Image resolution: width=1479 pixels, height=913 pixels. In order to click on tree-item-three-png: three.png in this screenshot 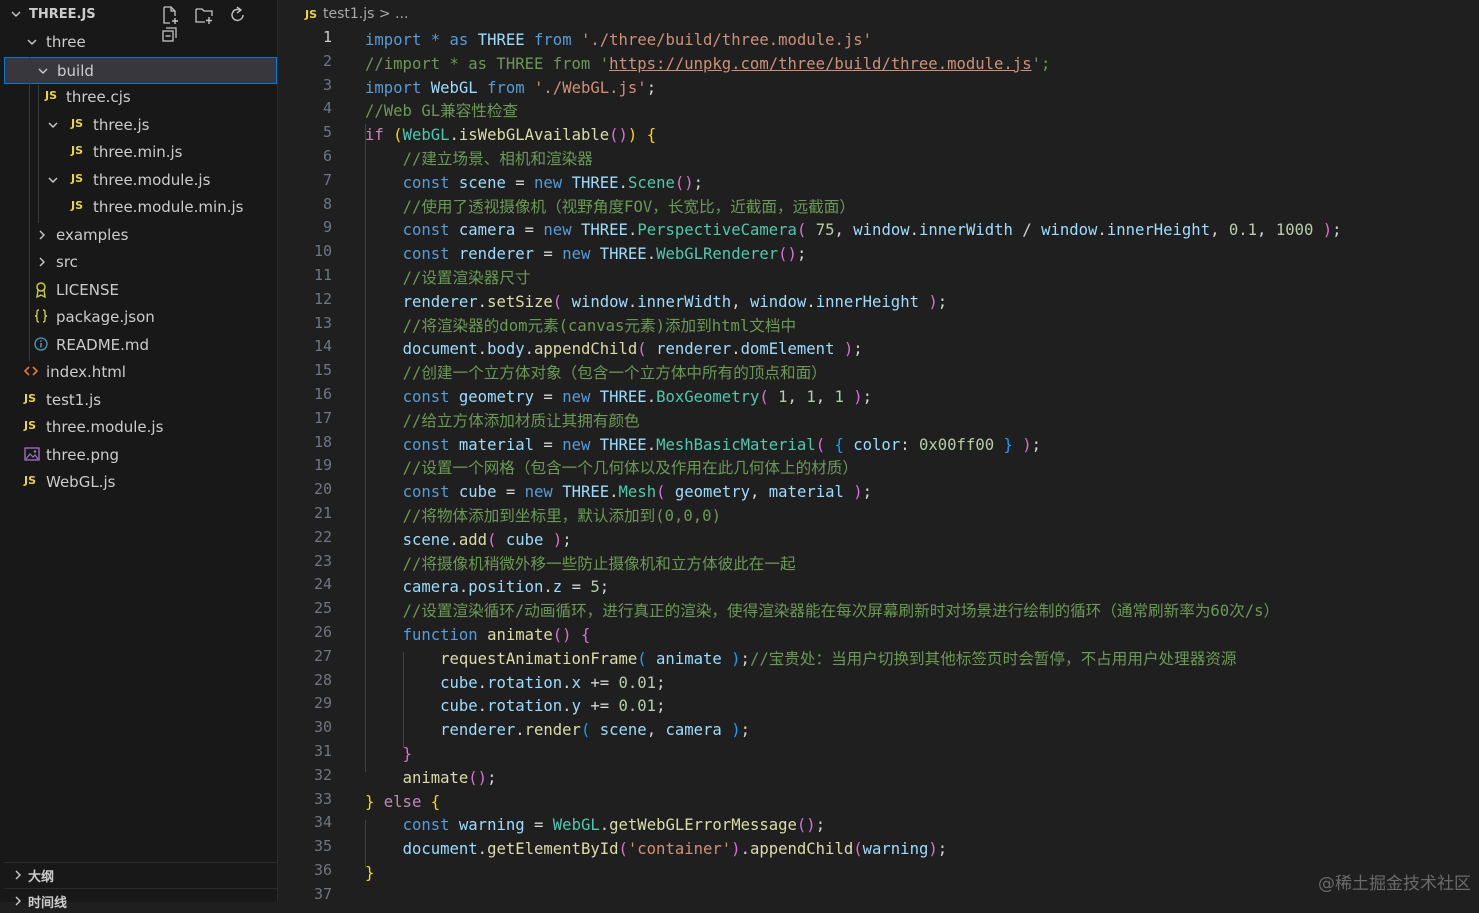, I will do `click(140, 455)`.